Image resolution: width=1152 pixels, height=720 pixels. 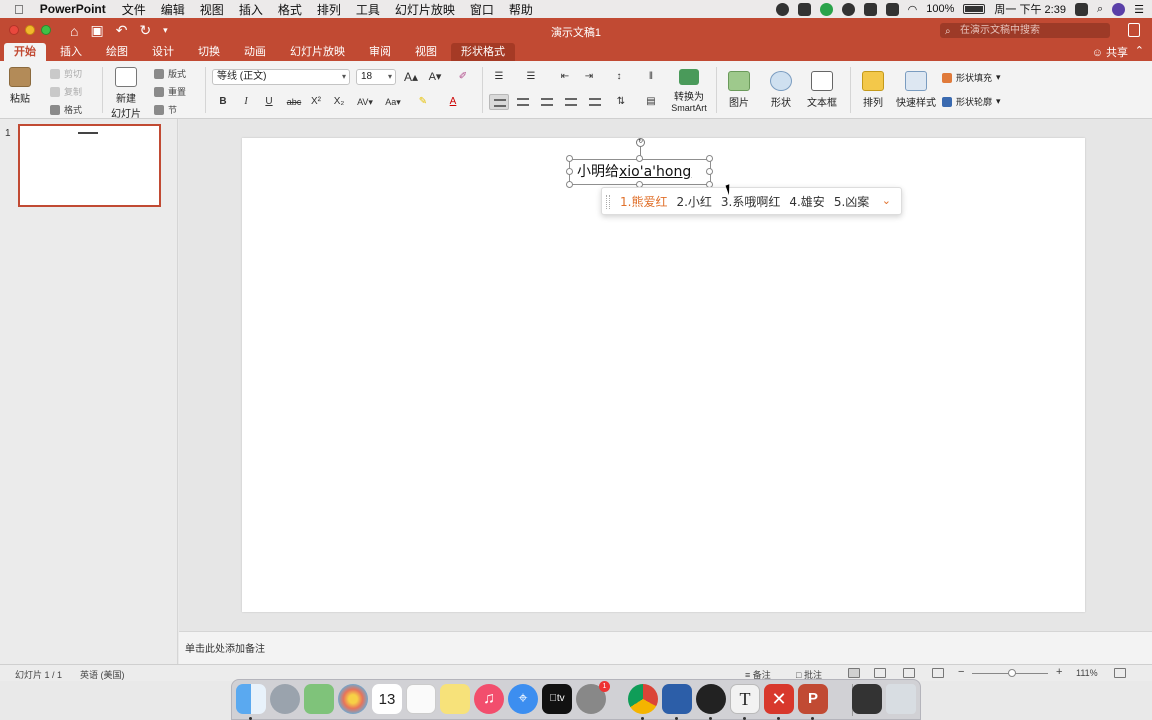 What do you see at coordinates (595, 102) in the screenshot?
I see `distributed-button` at bounding box center [595, 102].